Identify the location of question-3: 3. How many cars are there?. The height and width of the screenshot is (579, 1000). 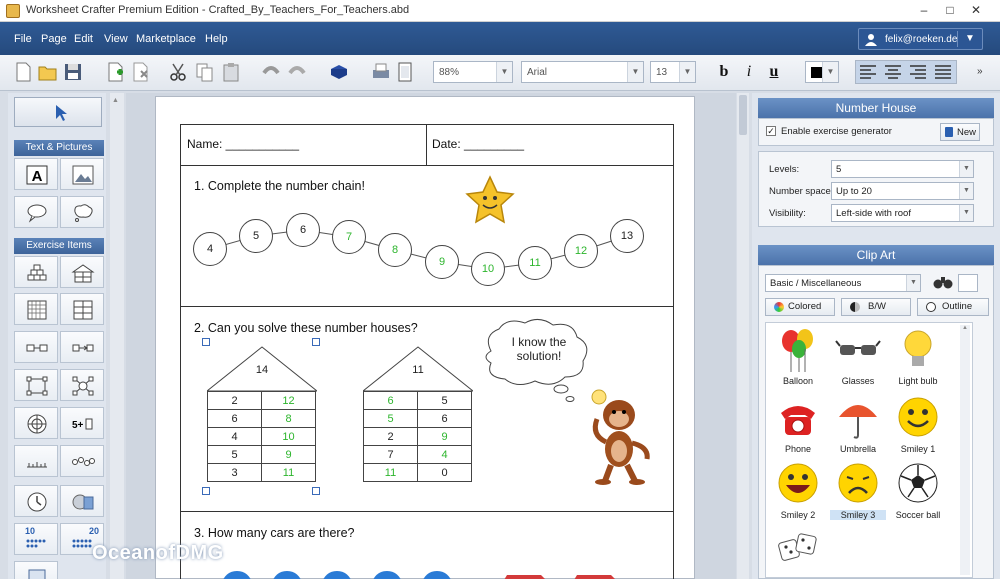
(274, 533).